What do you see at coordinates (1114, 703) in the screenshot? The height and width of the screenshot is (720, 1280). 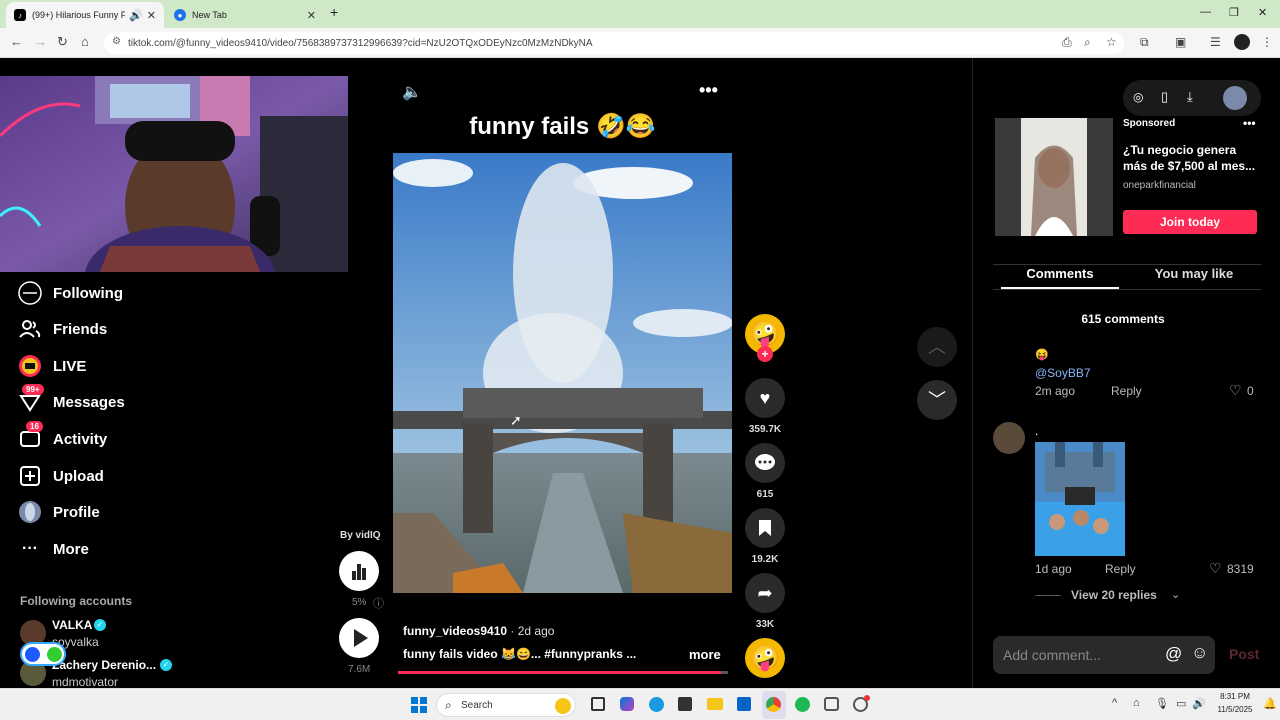 I see `tray-chevron-icon: ^` at bounding box center [1114, 703].